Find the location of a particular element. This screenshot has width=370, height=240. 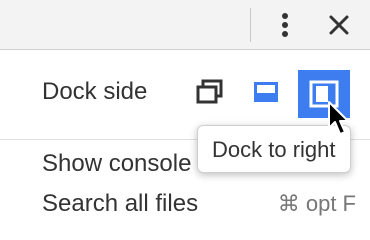

dock-bottom-button is located at coordinates (266, 93).